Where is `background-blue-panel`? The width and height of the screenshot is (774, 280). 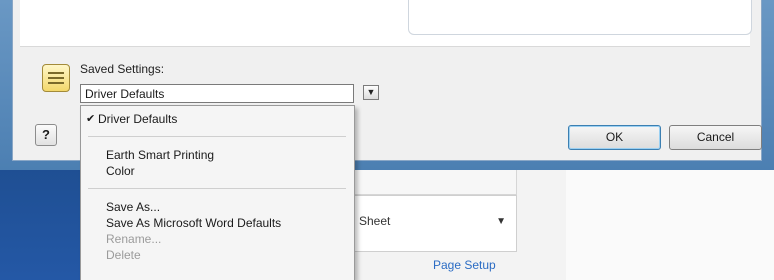
background-blue-panel is located at coordinates (41, 225).